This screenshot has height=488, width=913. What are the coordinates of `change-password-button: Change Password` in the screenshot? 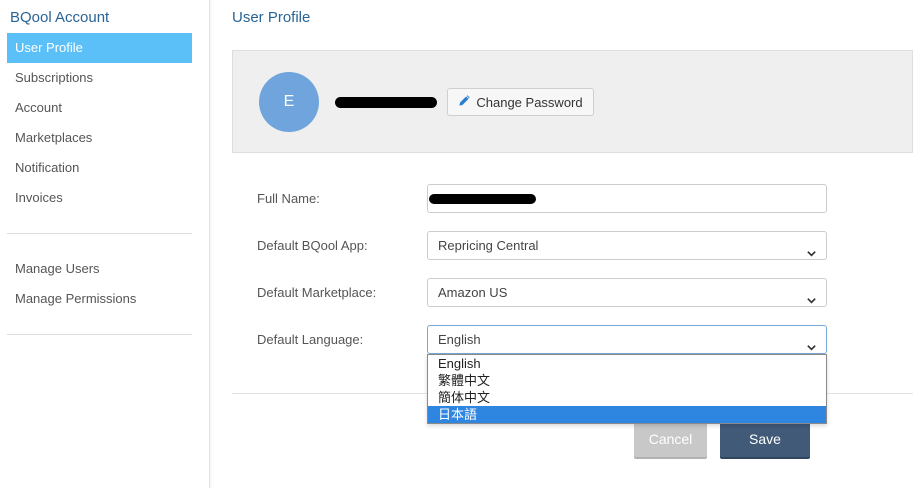 It's located at (520, 102).